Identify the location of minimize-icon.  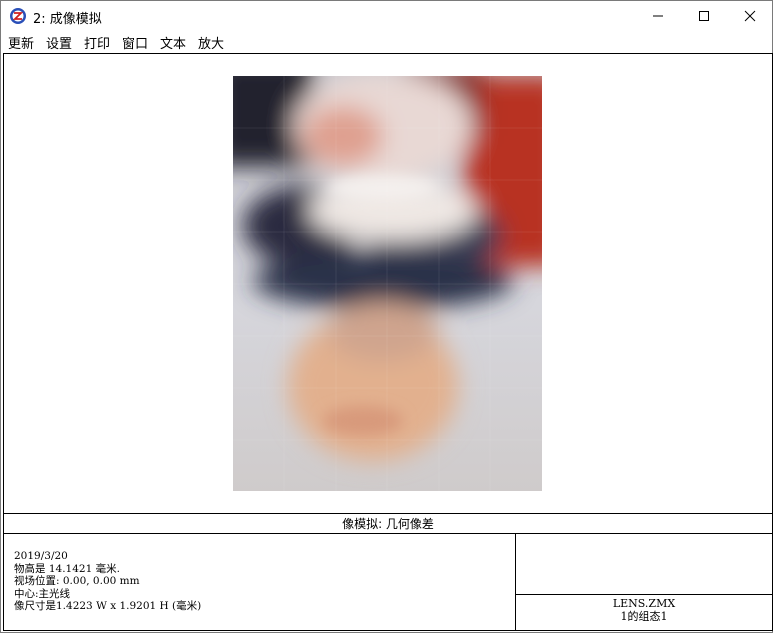
(658, 16).